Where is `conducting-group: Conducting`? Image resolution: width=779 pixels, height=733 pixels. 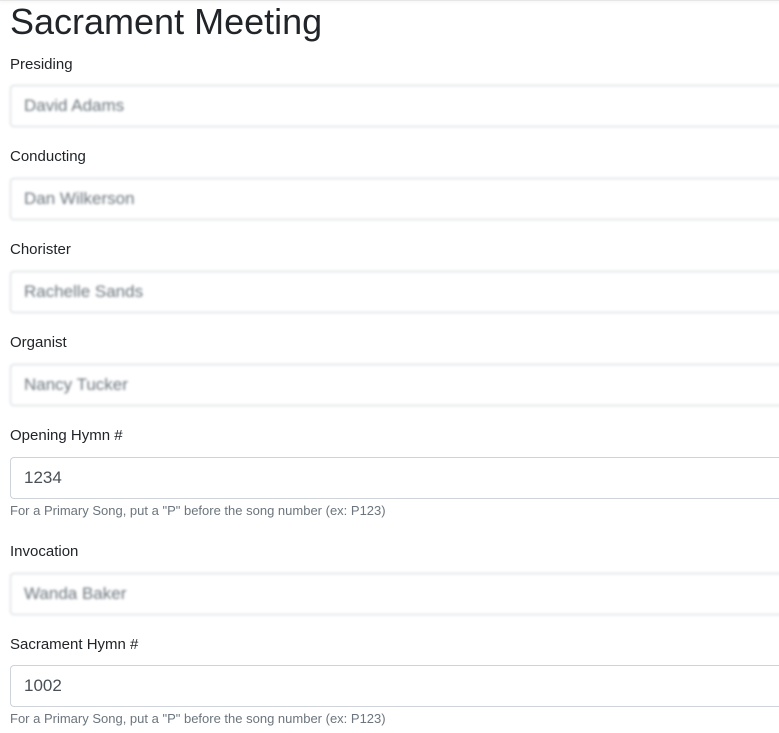 conducting-group: Conducting is located at coordinates (394, 184).